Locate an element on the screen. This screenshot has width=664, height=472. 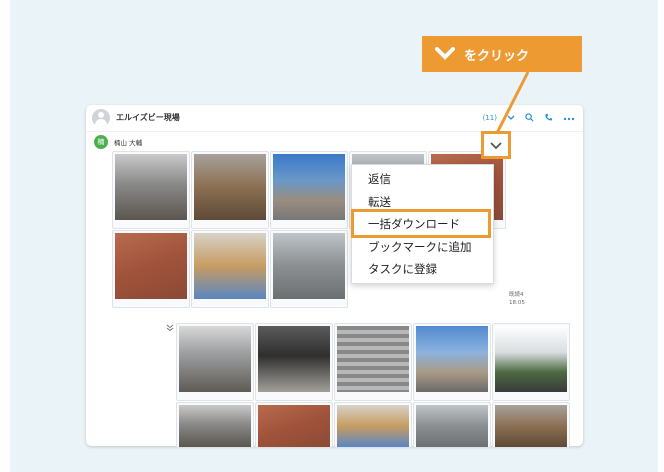
message-menu-toggle is located at coordinates (496, 145).